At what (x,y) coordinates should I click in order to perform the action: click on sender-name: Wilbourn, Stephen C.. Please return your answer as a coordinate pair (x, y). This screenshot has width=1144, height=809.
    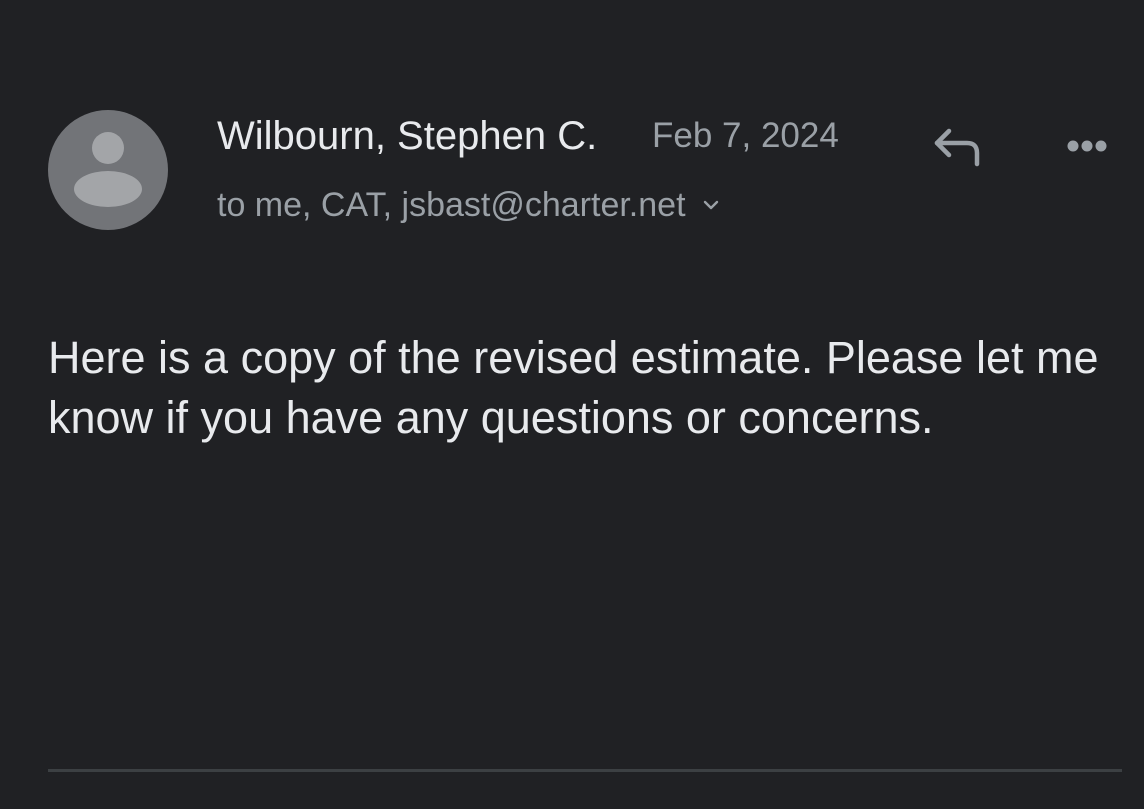
    Looking at the image, I should click on (407, 136).